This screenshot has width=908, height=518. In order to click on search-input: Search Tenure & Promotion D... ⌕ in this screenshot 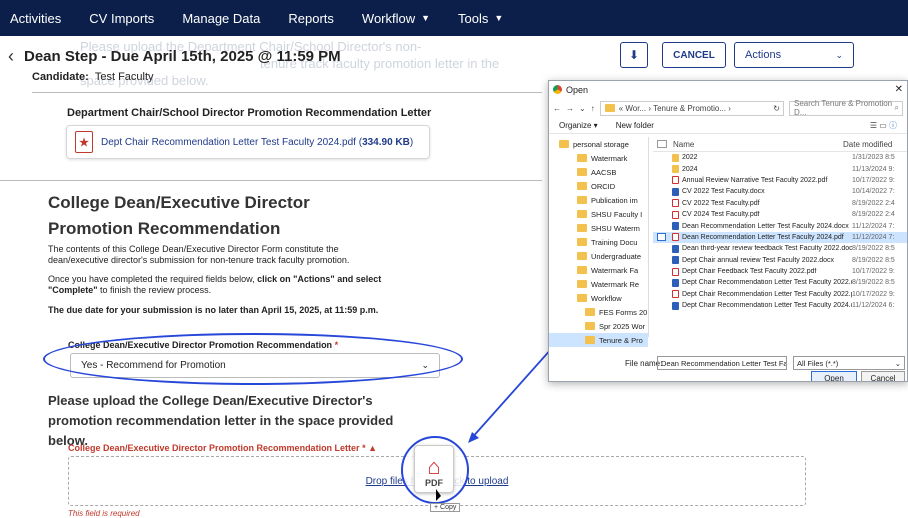, I will do `click(846, 108)`.